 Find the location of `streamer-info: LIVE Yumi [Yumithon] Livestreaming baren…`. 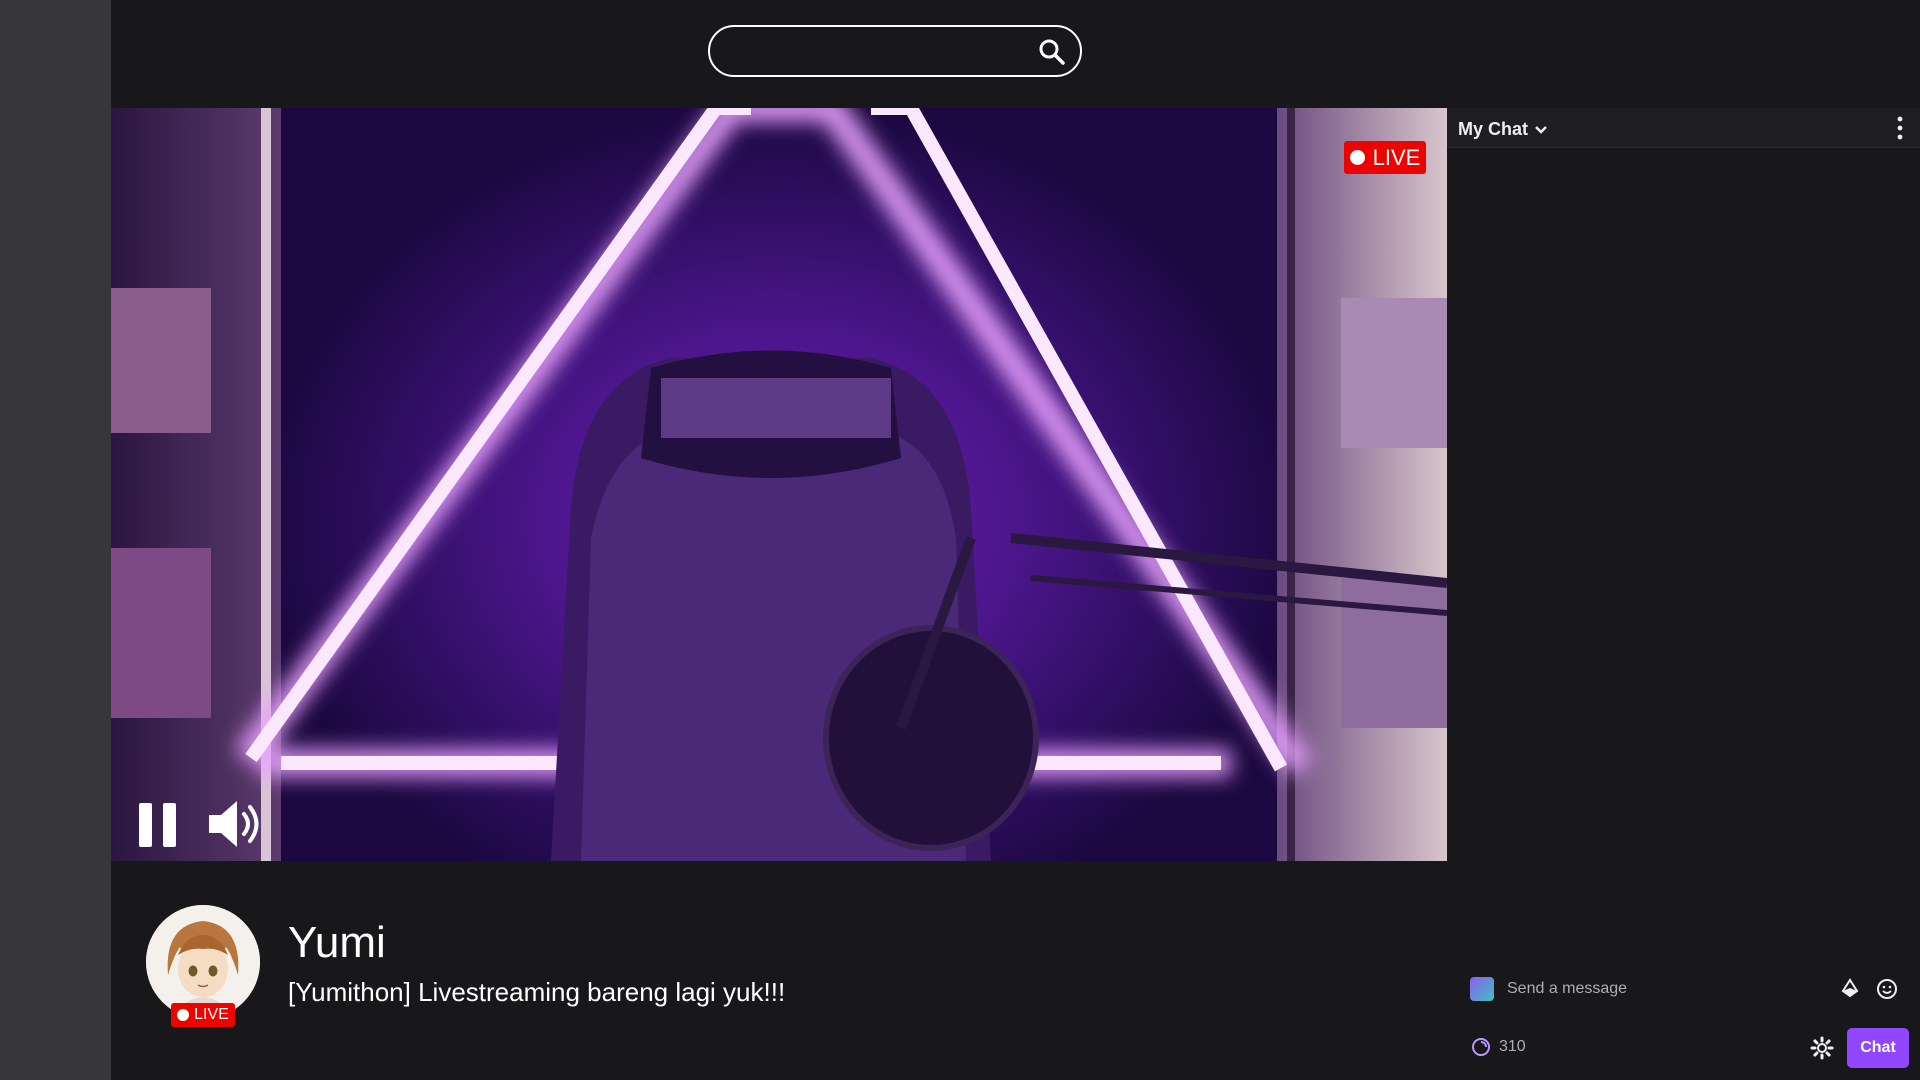

streamer-info: LIVE Yumi [Yumithon] Livestreaming baren… is located at coordinates (779, 970).